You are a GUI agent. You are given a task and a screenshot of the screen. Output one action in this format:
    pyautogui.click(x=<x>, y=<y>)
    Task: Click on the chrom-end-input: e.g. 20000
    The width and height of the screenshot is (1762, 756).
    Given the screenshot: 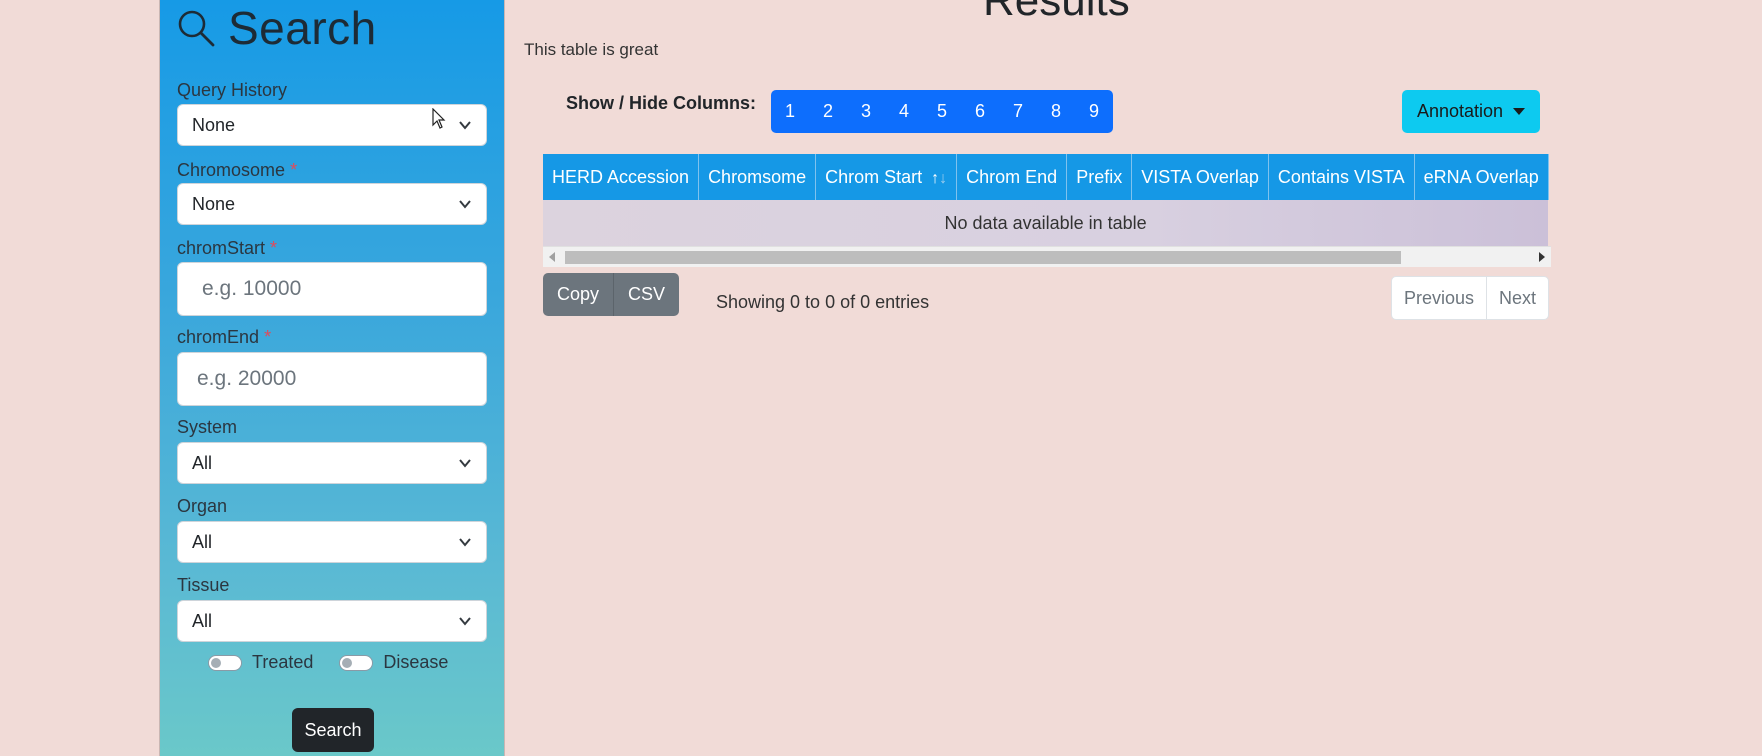 What is the action you would take?
    pyautogui.click(x=332, y=379)
    